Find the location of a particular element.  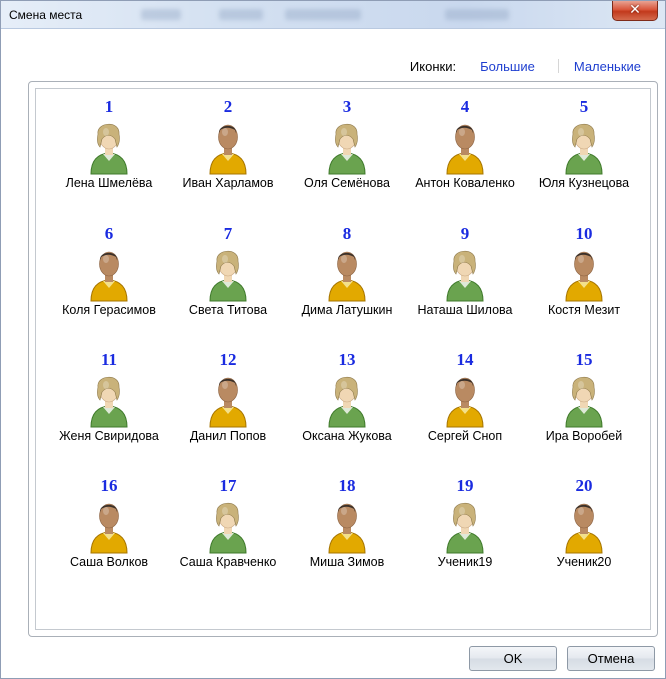

seat-item: 11 Женя Свиридова is located at coordinates (109, 397).